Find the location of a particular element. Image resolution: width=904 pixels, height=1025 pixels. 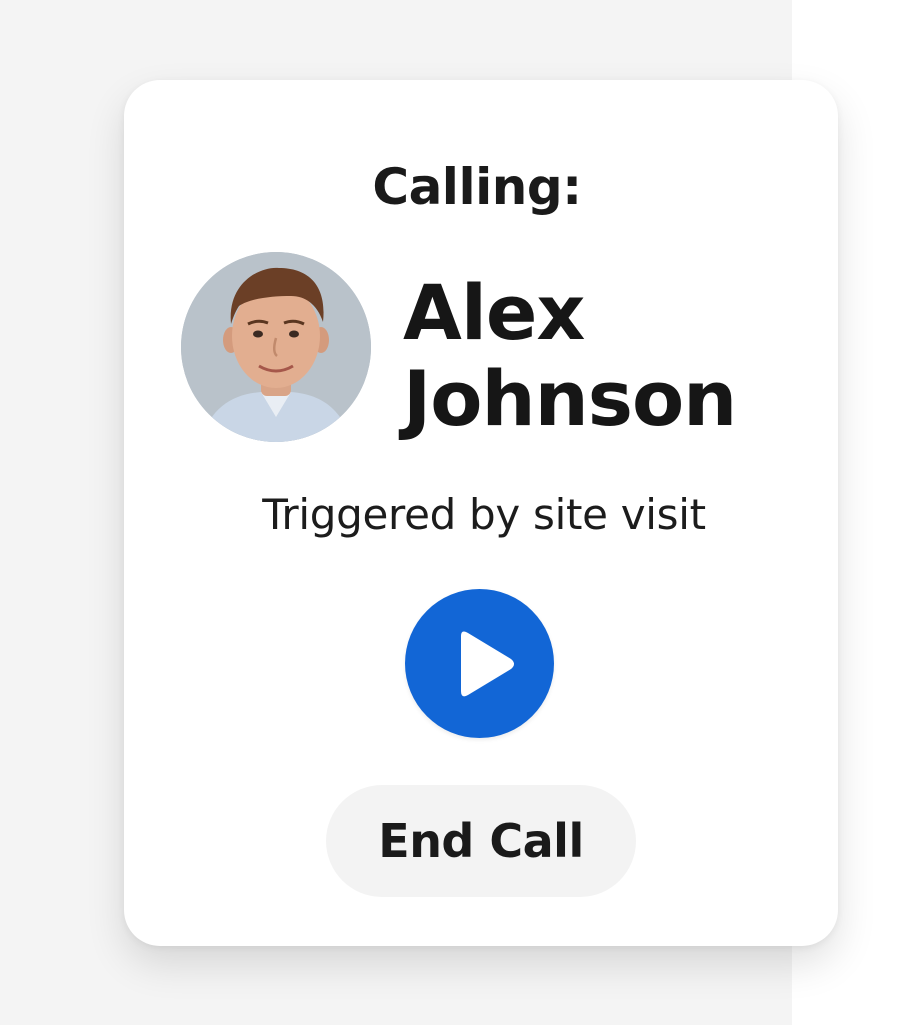

caller-first-name: Alex is located at coordinates (494, 312).